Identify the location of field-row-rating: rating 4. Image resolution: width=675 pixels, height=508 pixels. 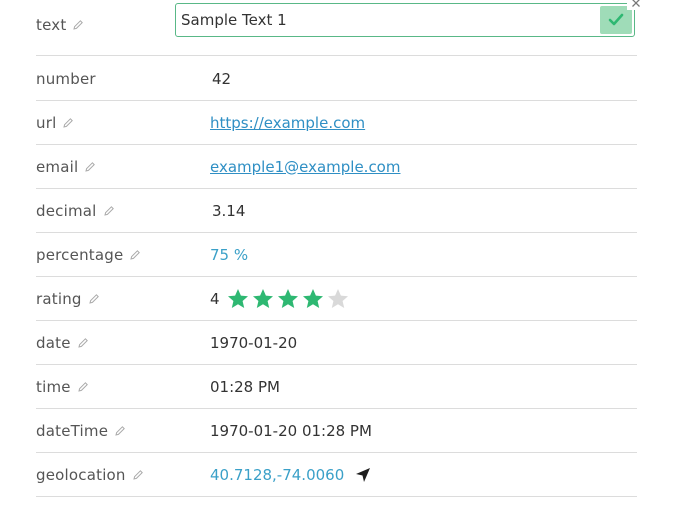
(336, 299).